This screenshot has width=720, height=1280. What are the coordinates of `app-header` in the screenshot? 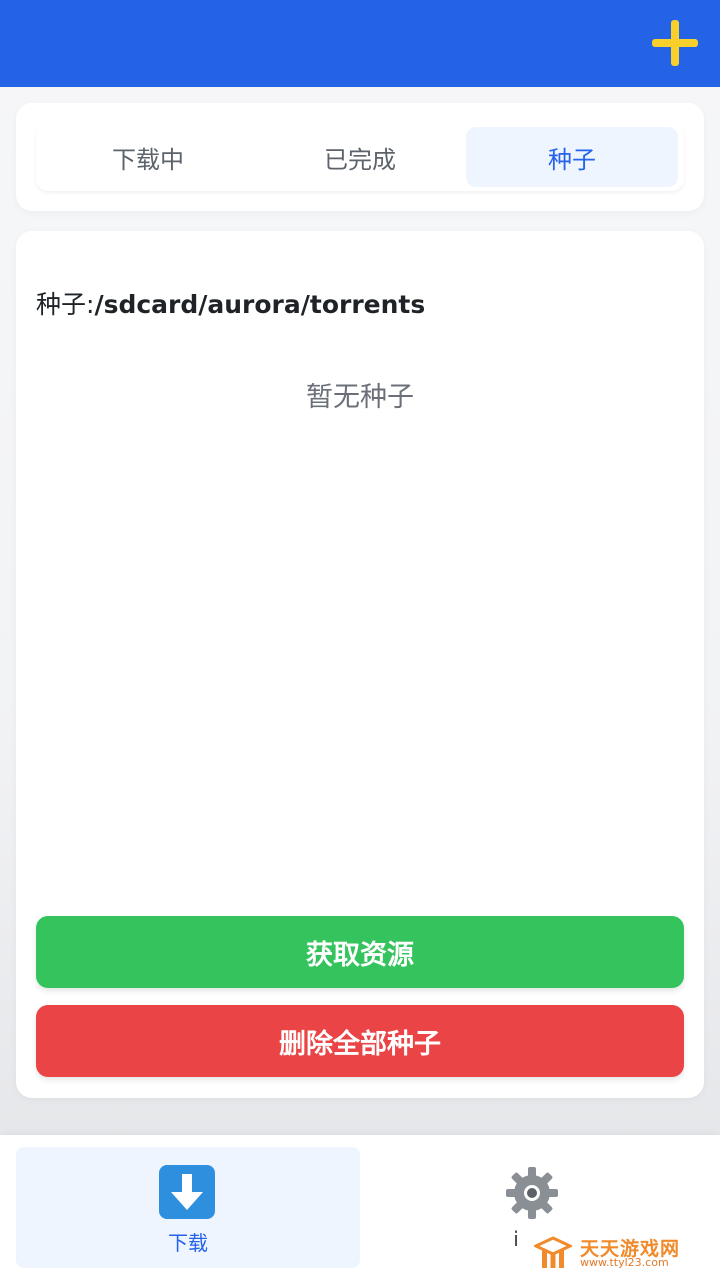 It's located at (360, 43).